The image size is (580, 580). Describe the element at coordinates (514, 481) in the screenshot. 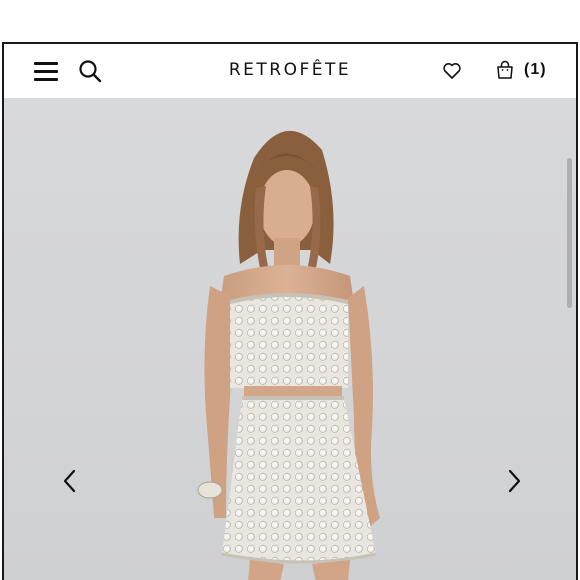

I see `chevron-right-icon` at that location.